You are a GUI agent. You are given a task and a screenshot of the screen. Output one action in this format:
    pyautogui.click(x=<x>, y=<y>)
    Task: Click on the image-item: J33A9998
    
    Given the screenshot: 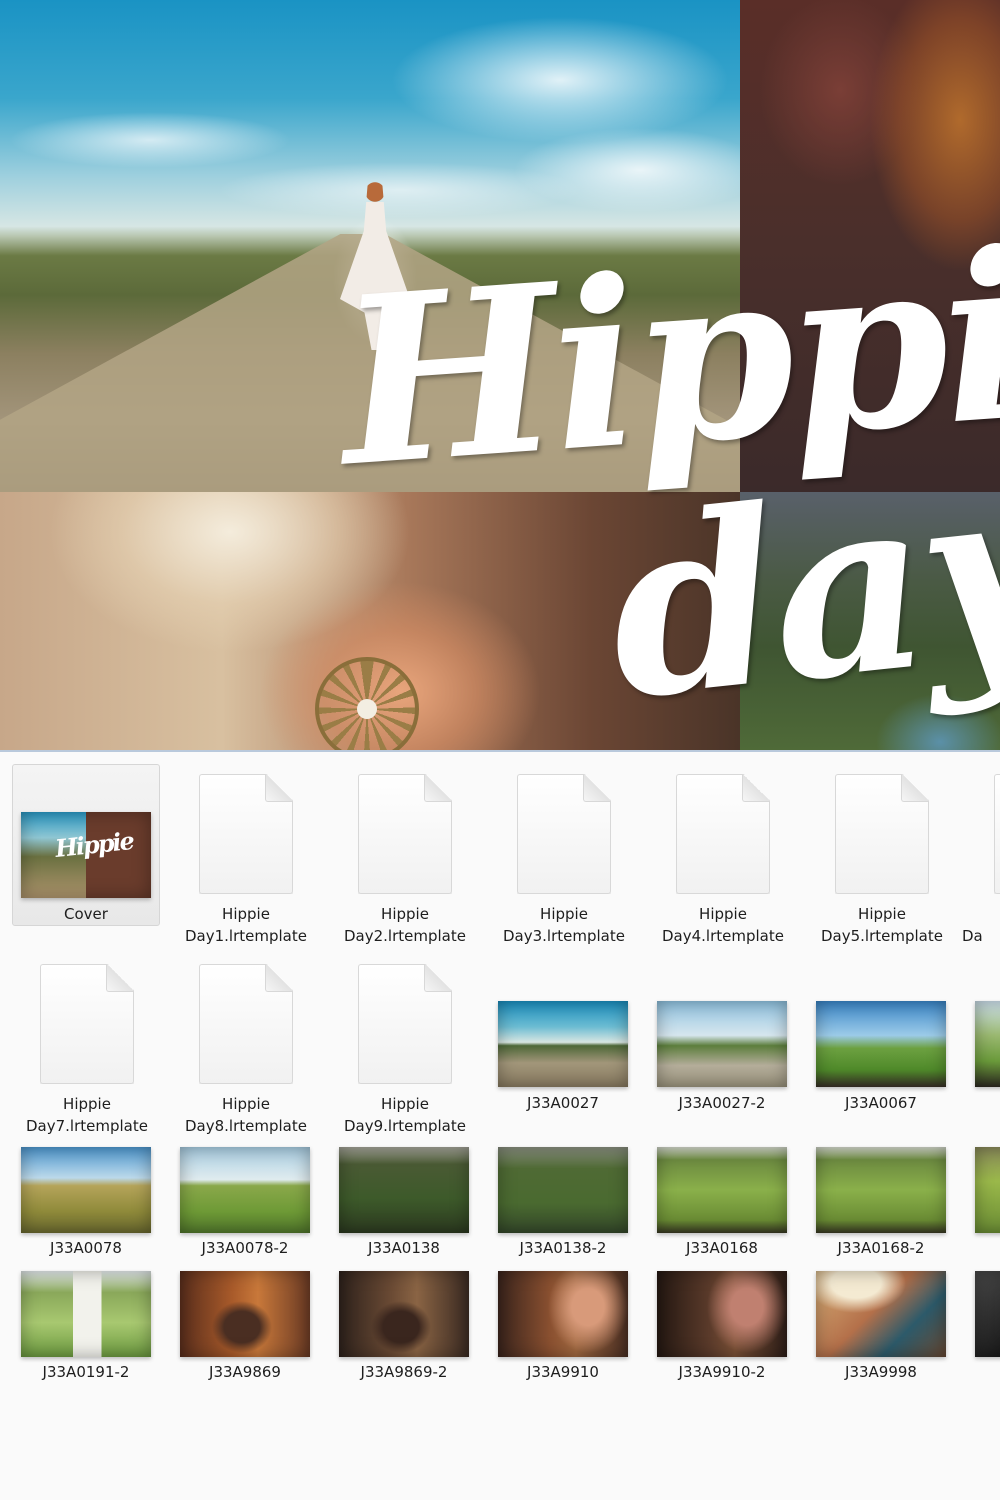 What is the action you would take?
    pyautogui.click(x=882, y=1066)
    